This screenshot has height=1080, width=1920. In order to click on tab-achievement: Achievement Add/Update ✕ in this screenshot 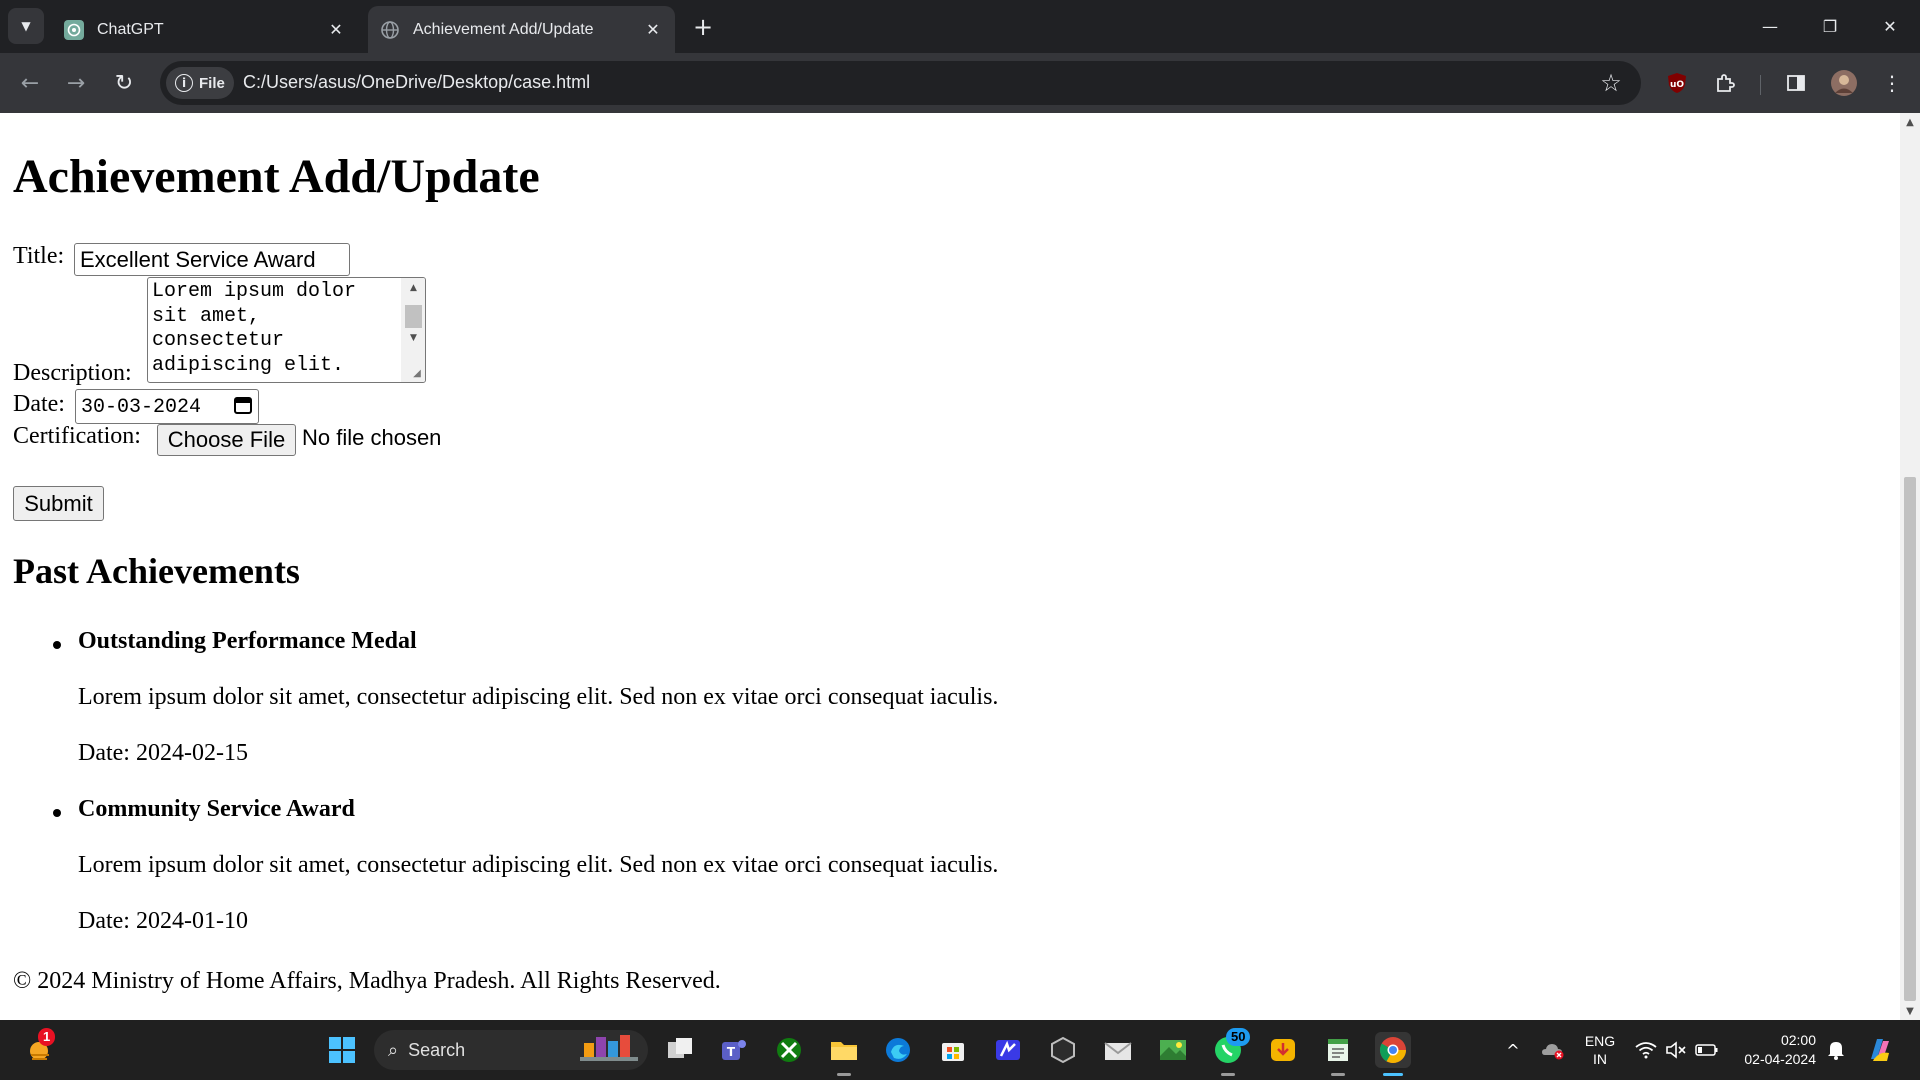, I will do `click(521, 29)`.